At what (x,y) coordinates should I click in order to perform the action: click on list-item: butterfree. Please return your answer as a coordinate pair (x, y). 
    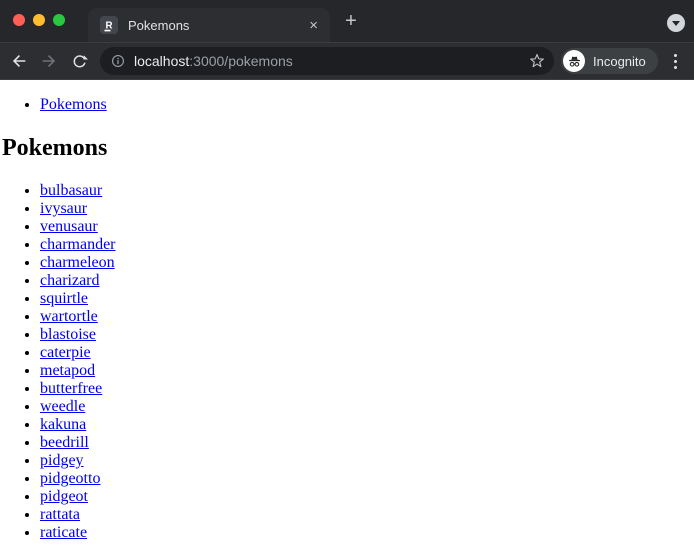
    Looking at the image, I should click on (367, 389).